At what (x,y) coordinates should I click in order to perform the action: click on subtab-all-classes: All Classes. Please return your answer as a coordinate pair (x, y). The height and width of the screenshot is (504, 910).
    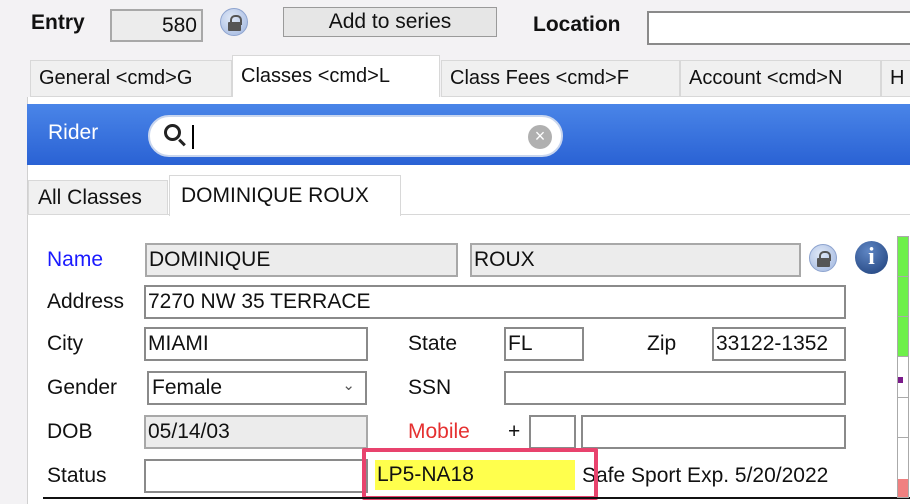
    Looking at the image, I should click on (98, 197).